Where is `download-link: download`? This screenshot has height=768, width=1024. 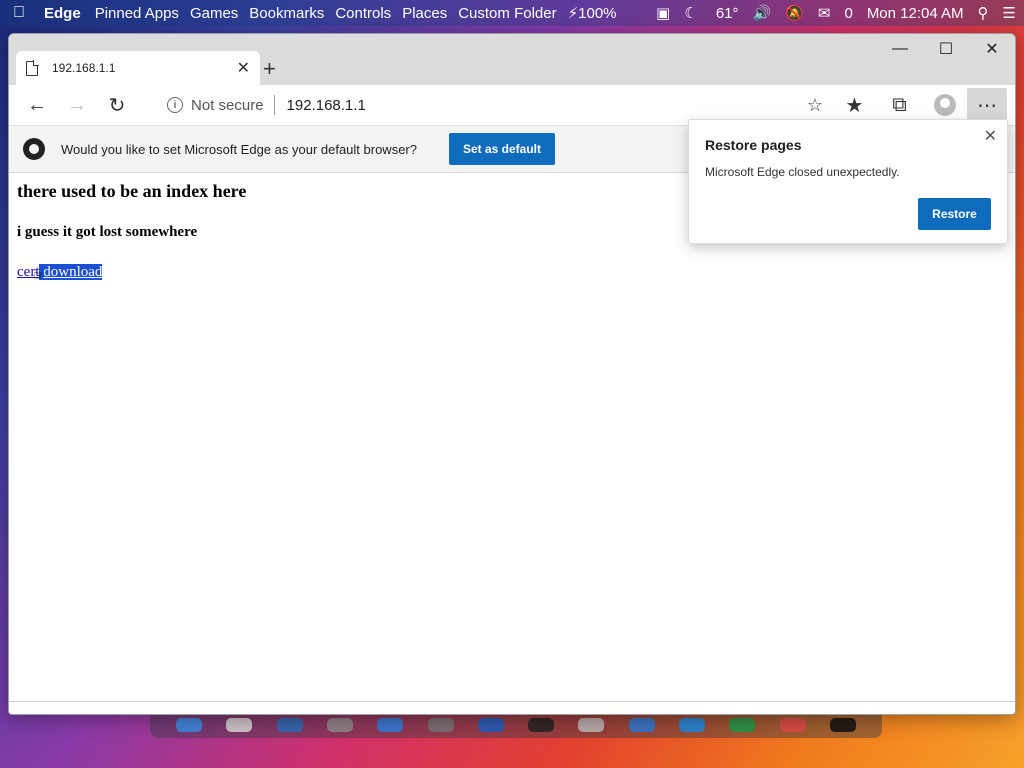
download-link: download is located at coordinates (73, 272).